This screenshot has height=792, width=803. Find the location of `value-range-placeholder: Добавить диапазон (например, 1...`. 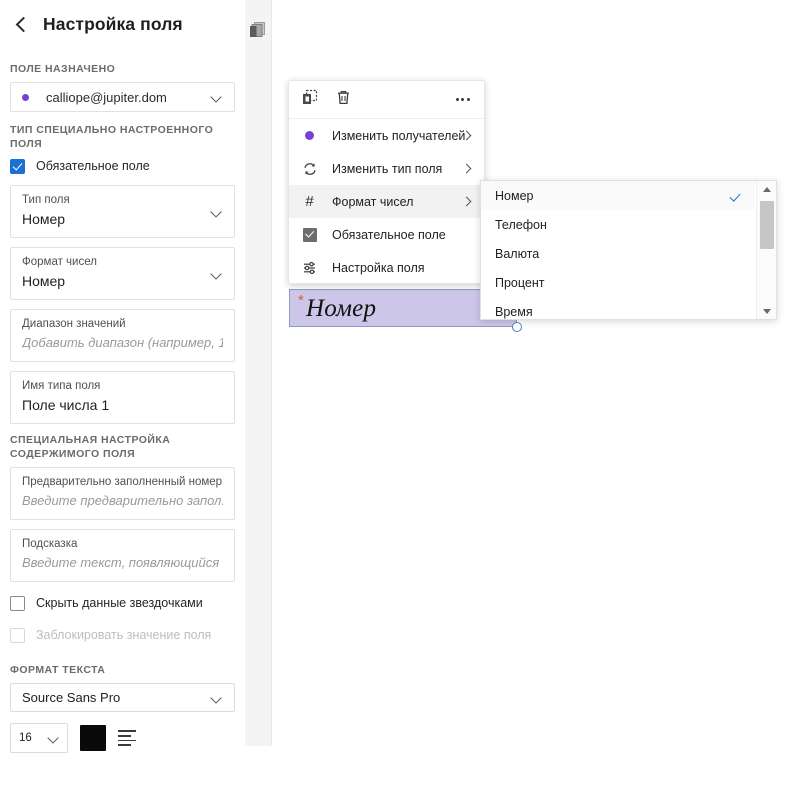

value-range-placeholder: Добавить диапазон (например, 1... is located at coordinates (122, 342).